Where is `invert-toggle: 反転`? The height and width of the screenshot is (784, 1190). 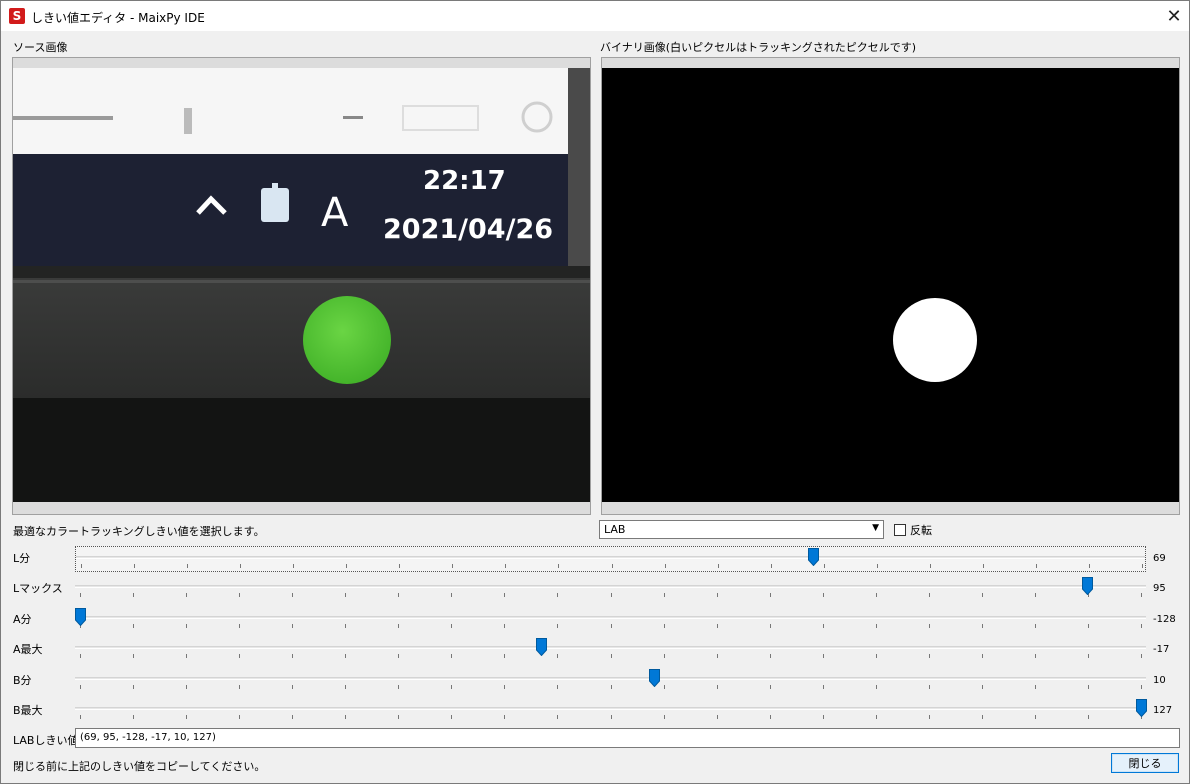
invert-toggle: 反転 is located at coordinates (913, 530).